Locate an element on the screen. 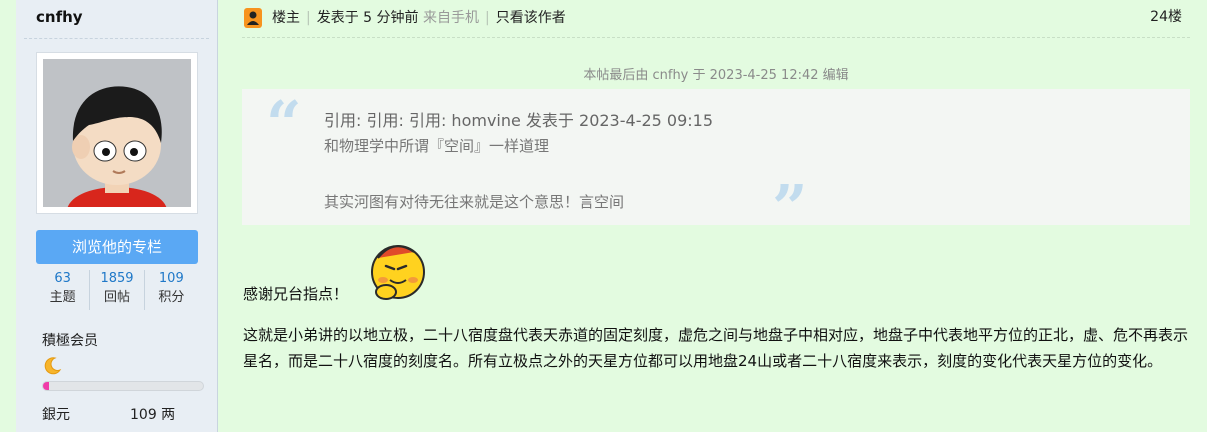  floor-number: 24楼 is located at coordinates (1166, 16).